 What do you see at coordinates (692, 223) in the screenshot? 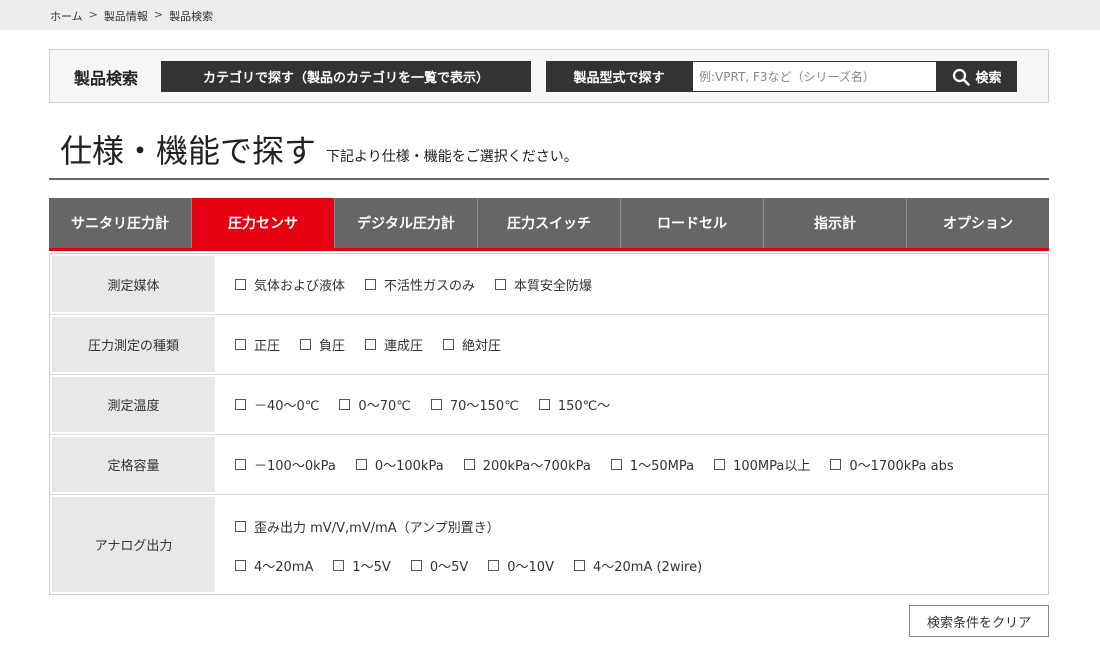
I see `tab-load-cell: ロードセル` at bounding box center [692, 223].